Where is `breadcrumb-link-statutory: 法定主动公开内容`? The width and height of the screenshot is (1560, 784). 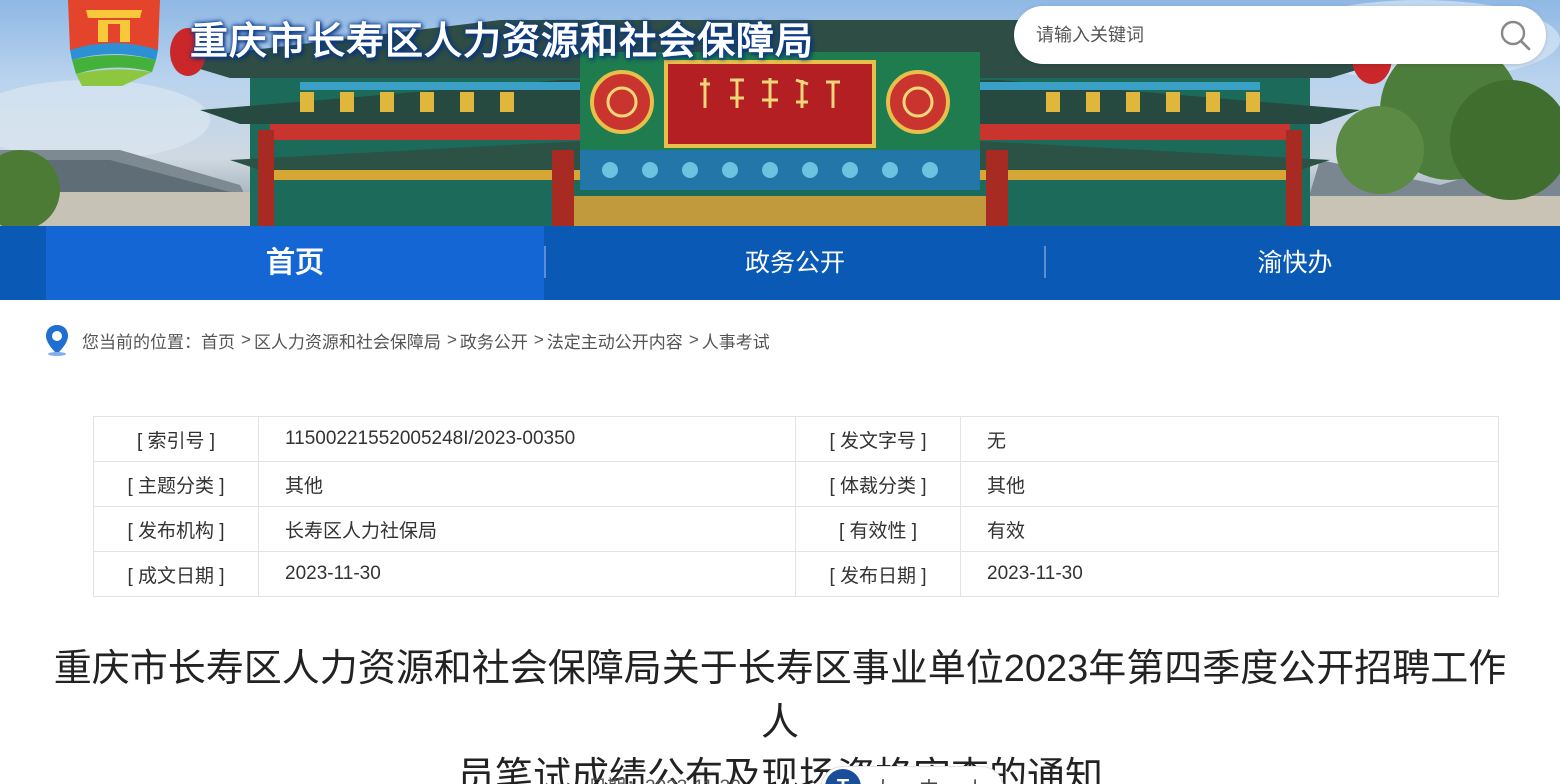
breadcrumb-link-statutory: 法定主动公开内容 is located at coordinates (615, 340).